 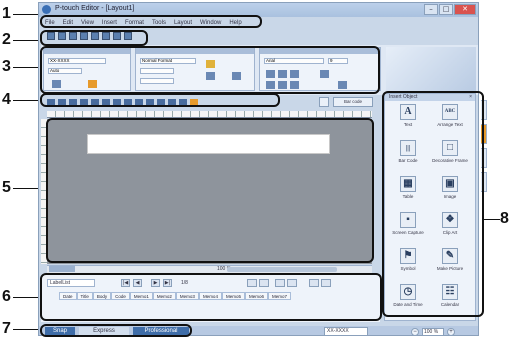 I want to click on tool-text: A Text, so click(x=408, y=117).